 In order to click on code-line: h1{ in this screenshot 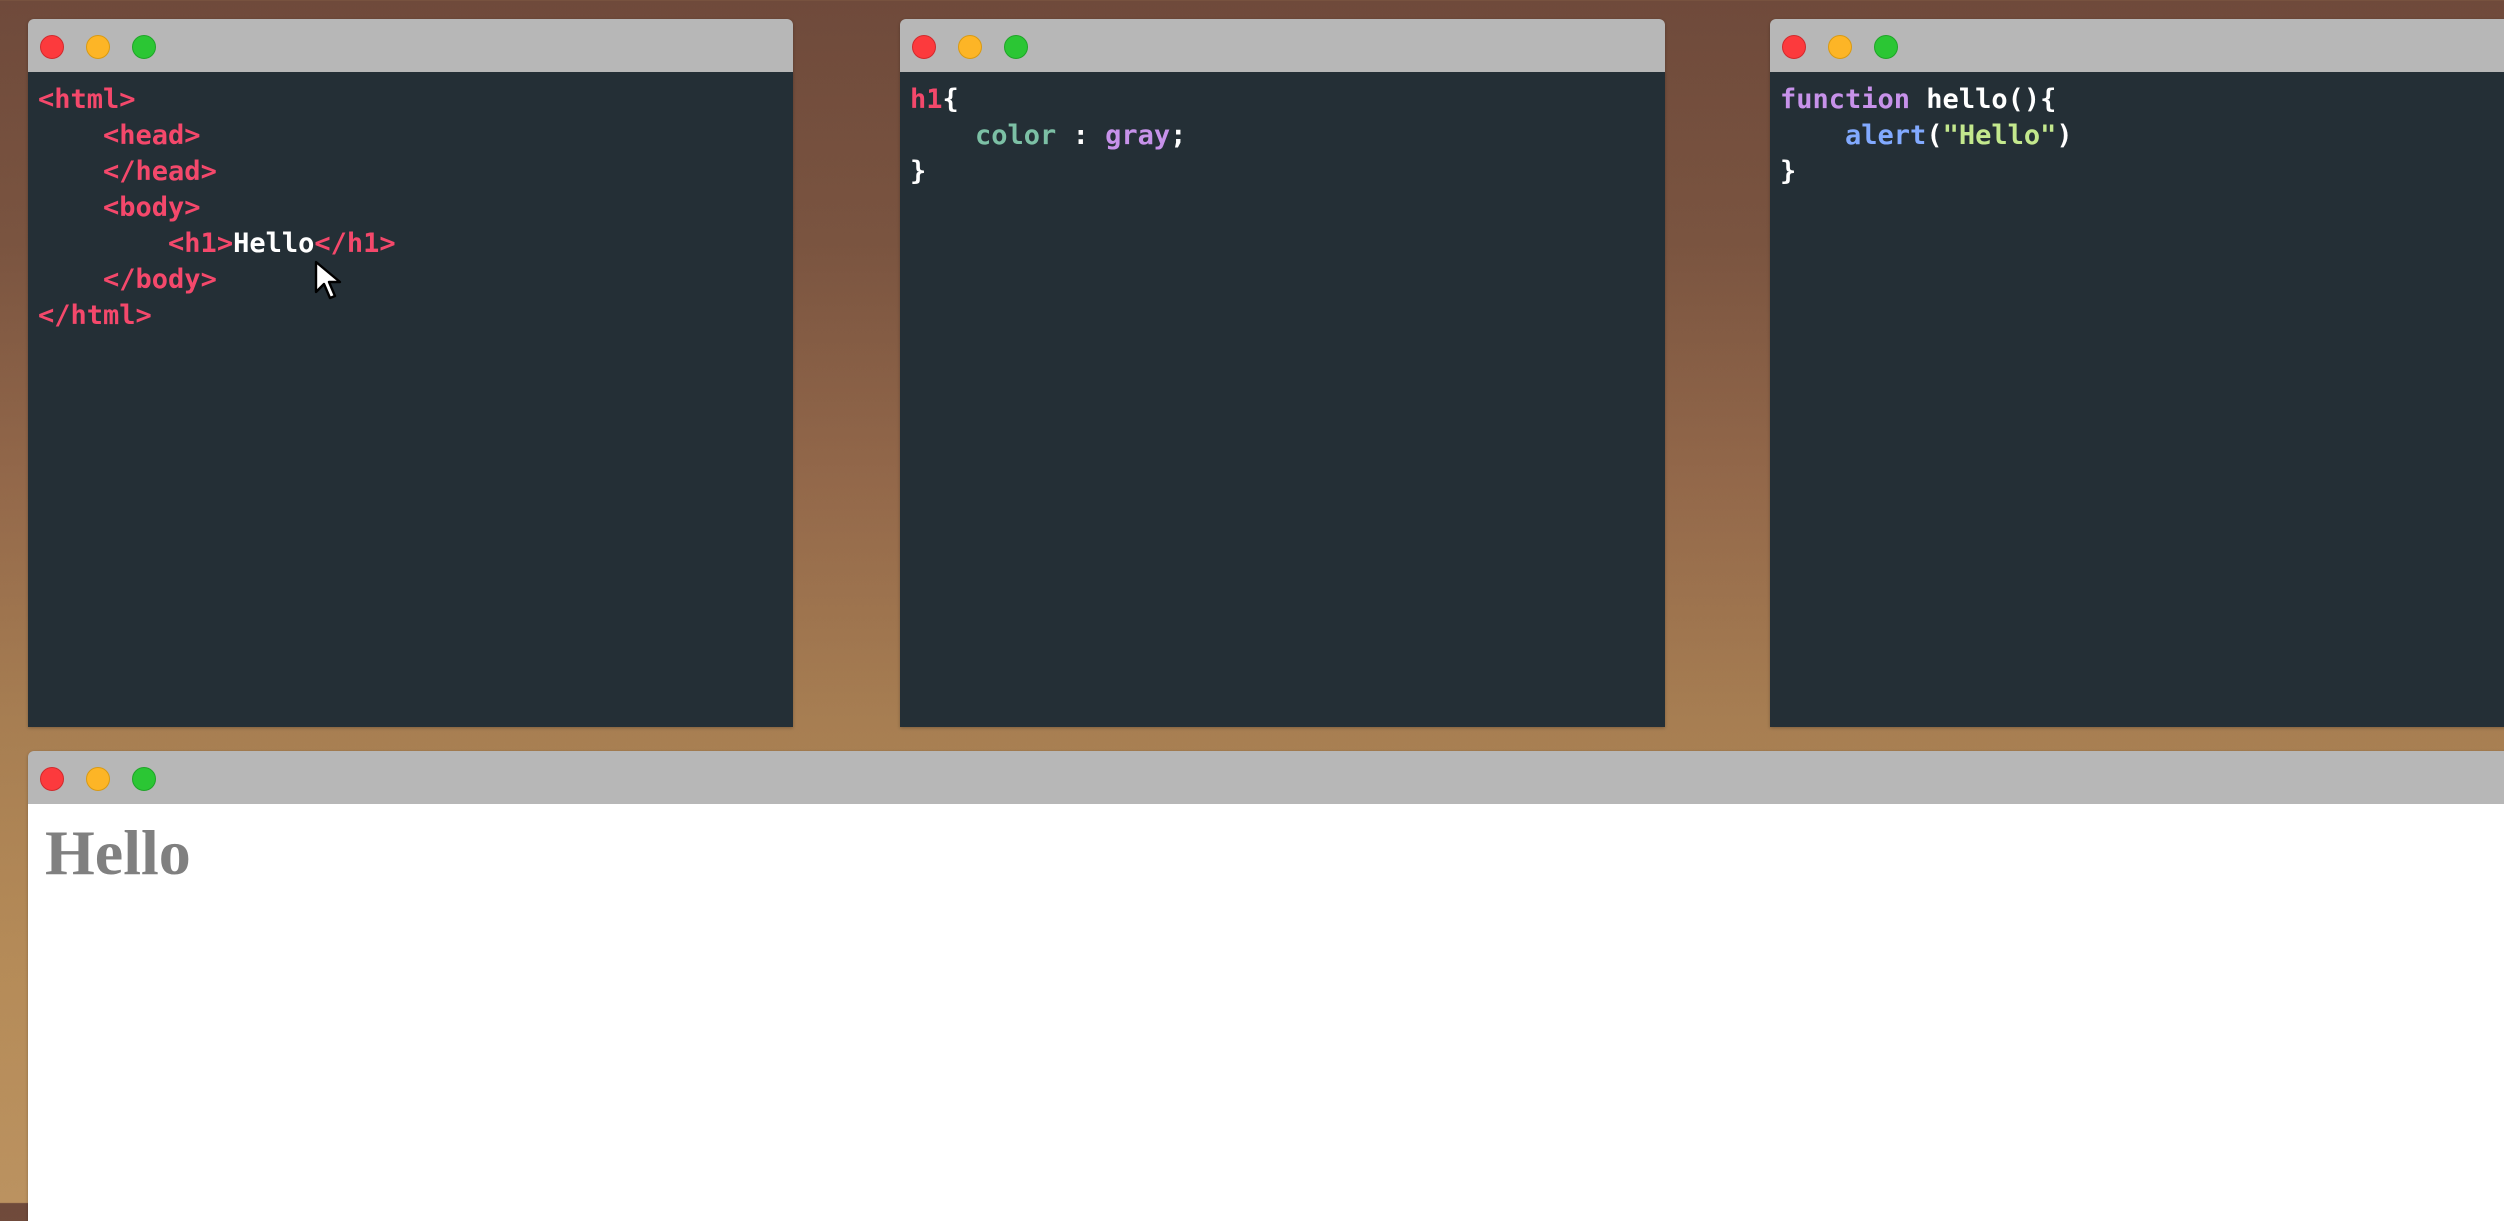, I will do `click(1287, 100)`.